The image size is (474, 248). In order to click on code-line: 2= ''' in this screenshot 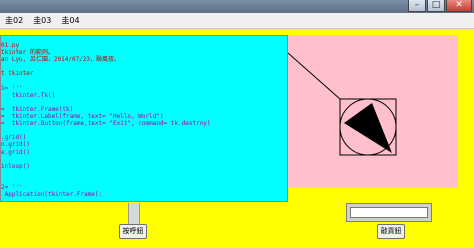, I will do `click(12, 187)`.